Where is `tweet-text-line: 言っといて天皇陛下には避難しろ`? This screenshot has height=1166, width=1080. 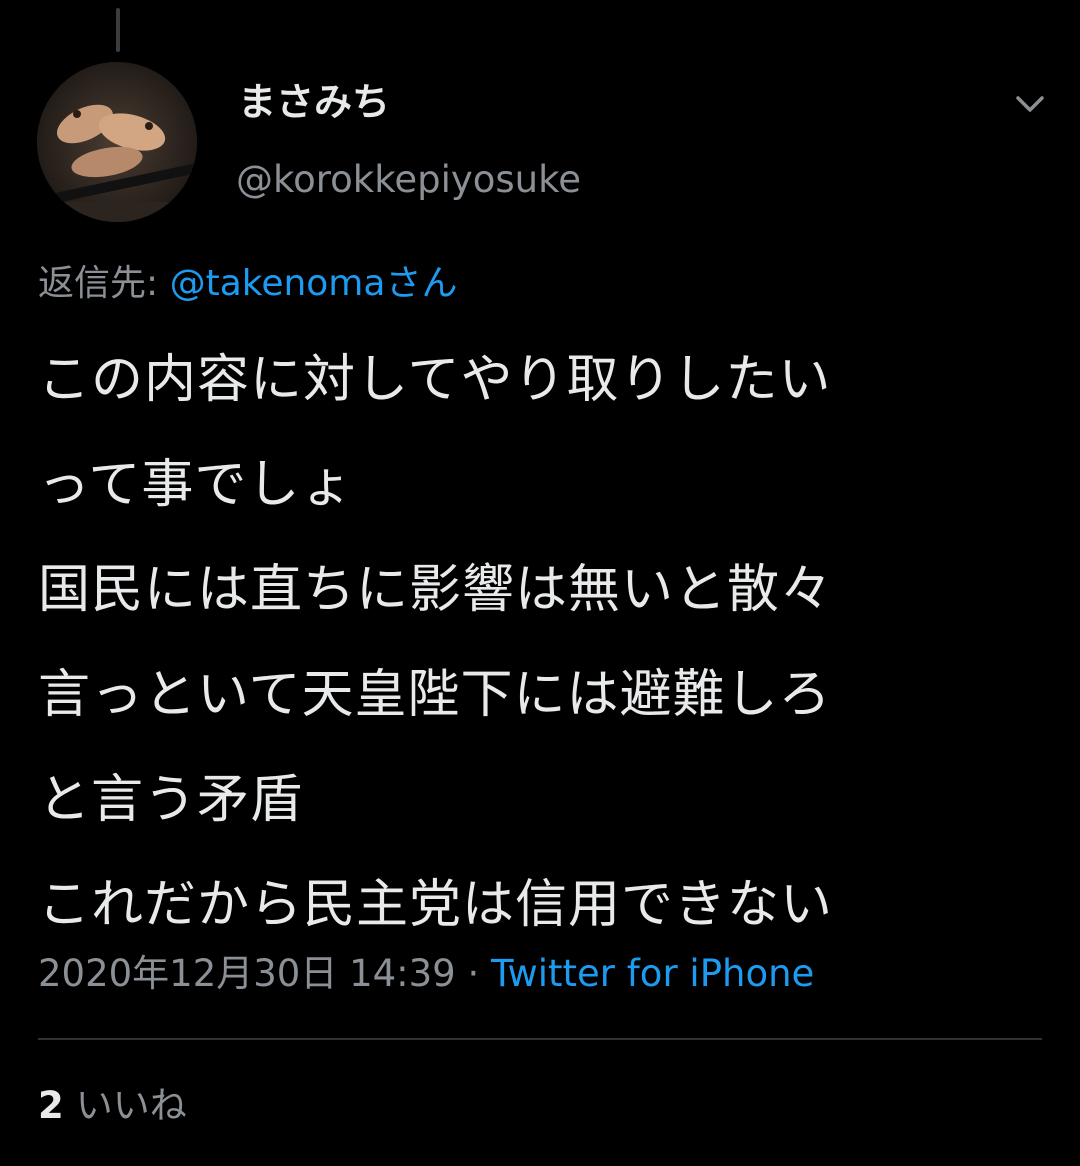
tweet-text-line: 言っといて天皇陛下には避難しろ is located at coordinates (435, 695).